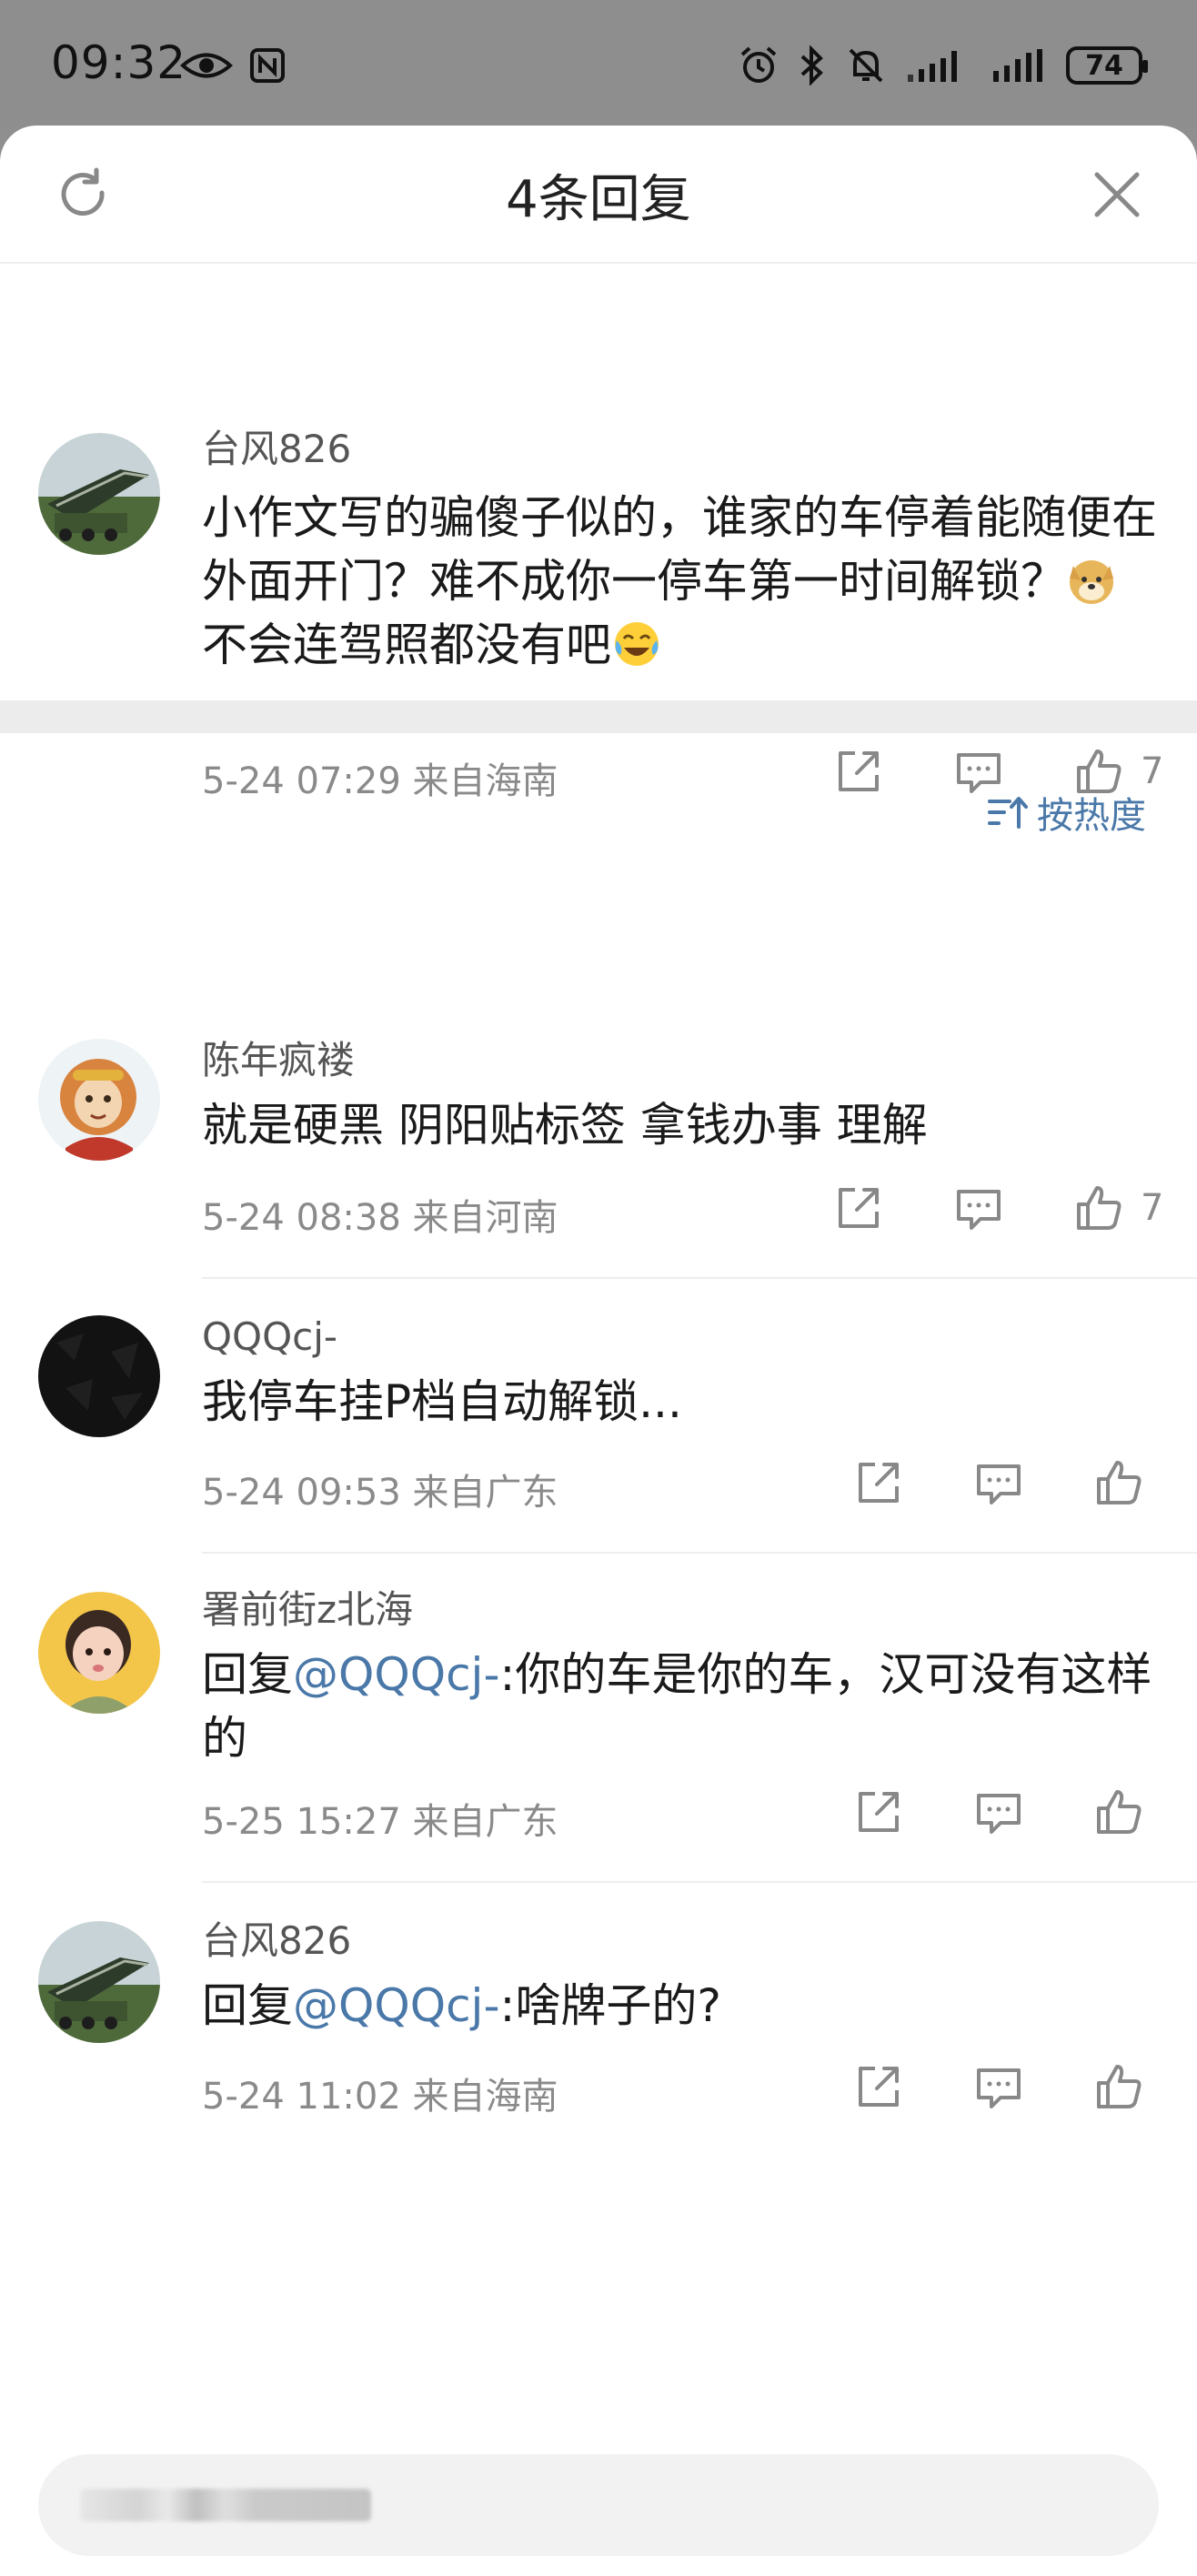 Image resolution: width=1197 pixels, height=2576 pixels. I want to click on sort-label: 按热度, so click(1091, 816).